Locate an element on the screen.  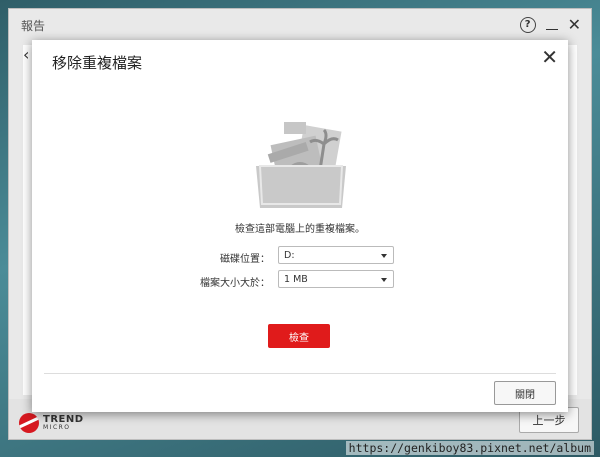
dialog-divider is located at coordinates (300, 373).